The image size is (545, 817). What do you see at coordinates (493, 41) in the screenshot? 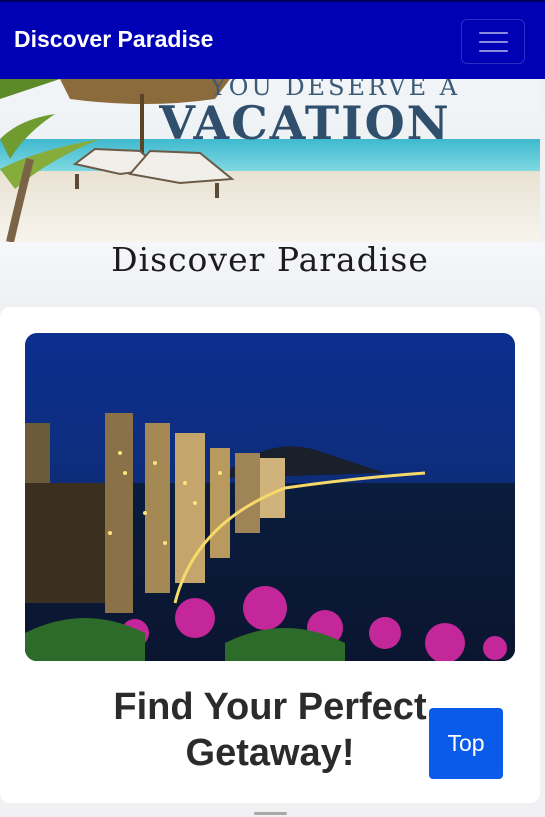
I see `navbar-toggler-button` at bounding box center [493, 41].